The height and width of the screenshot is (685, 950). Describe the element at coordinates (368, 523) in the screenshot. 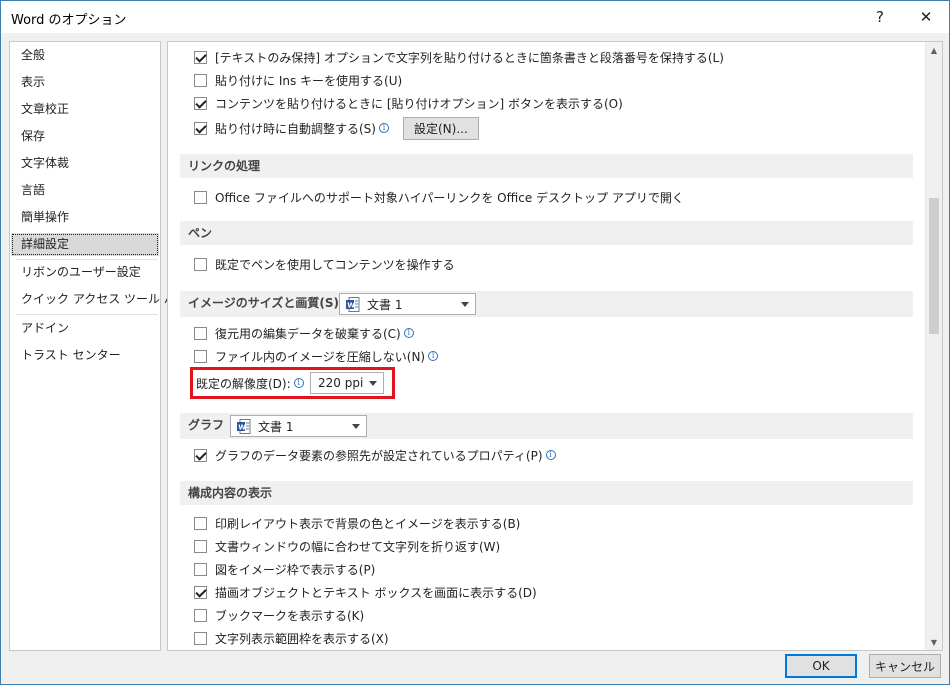

I see `option-label: 印刷レイアウト表示で背景の色とイメージを表示する(B)` at that location.